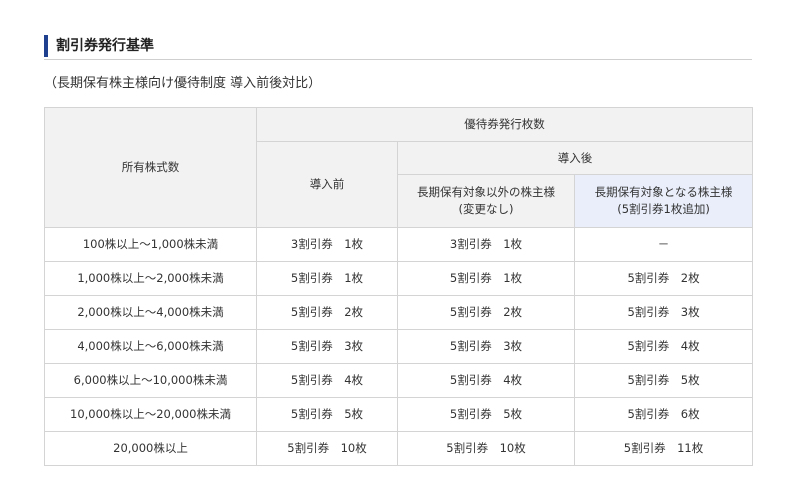 This screenshot has height=498, width=786. I want to click on cell-shares: 100株以上～1,000株未満, so click(150, 244).